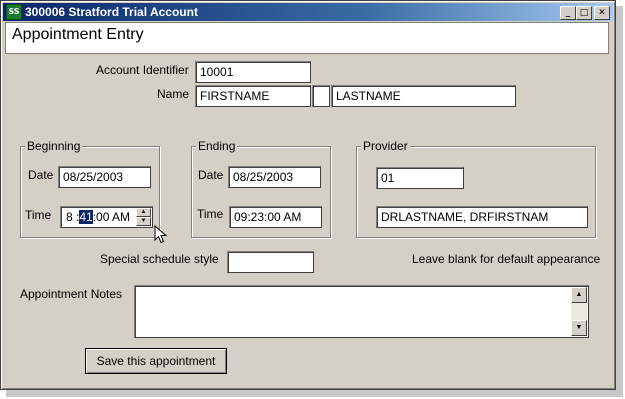  What do you see at coordinates (38, 215) in the screenshot?
I see `beginning-time-label: Time` at bounding box center [38, 215].